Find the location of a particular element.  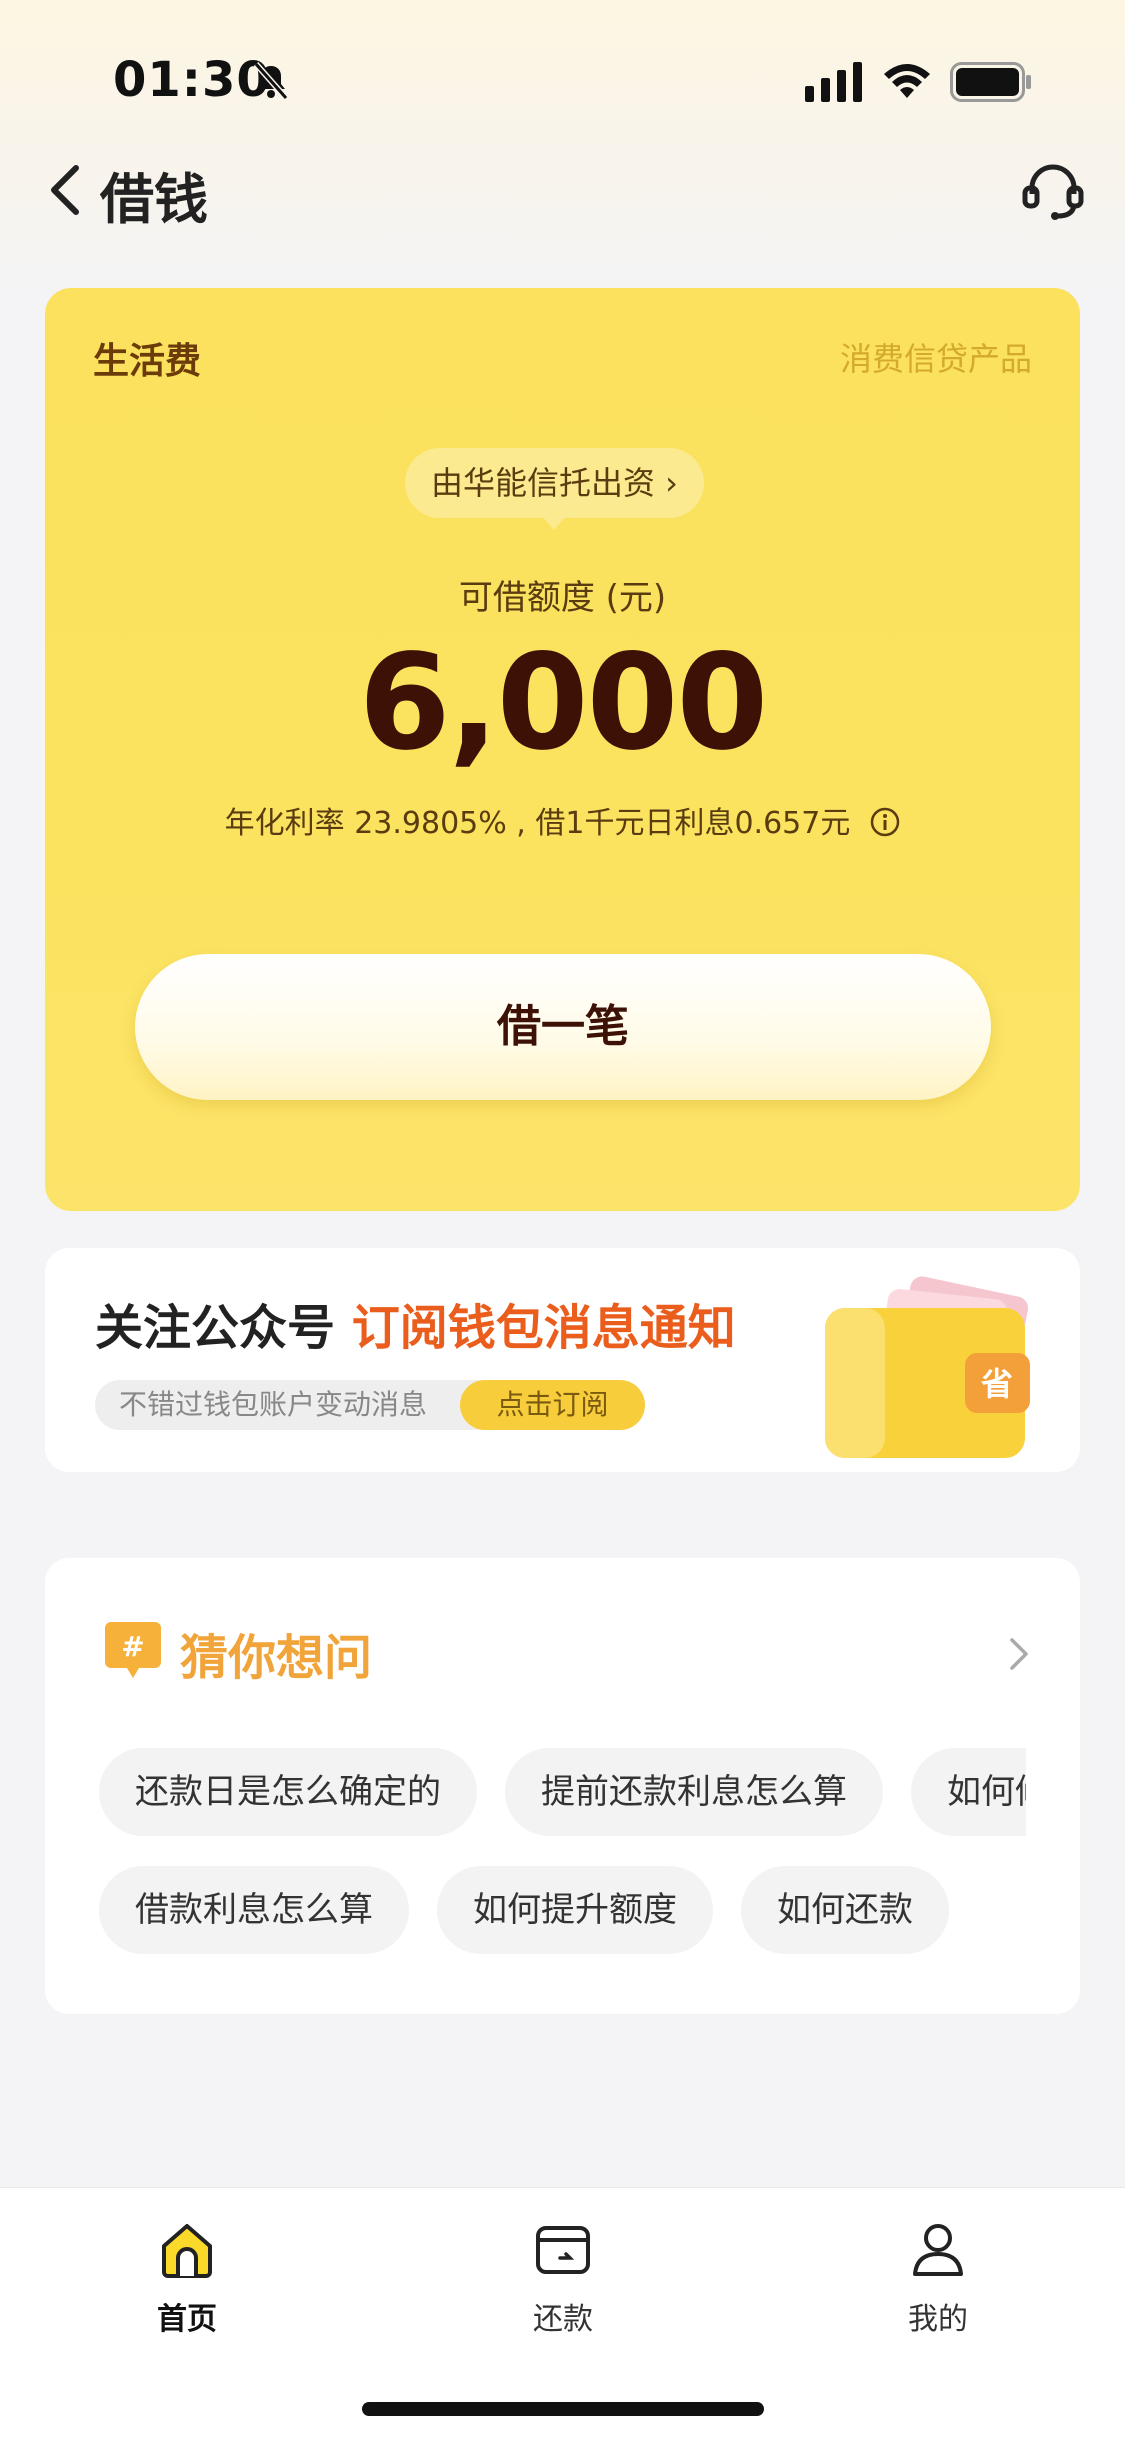

faq-row-1: 还款日是怎么确定的提前还款利息怎么算如何修改还款日 is located at coordinates (562, 1792).